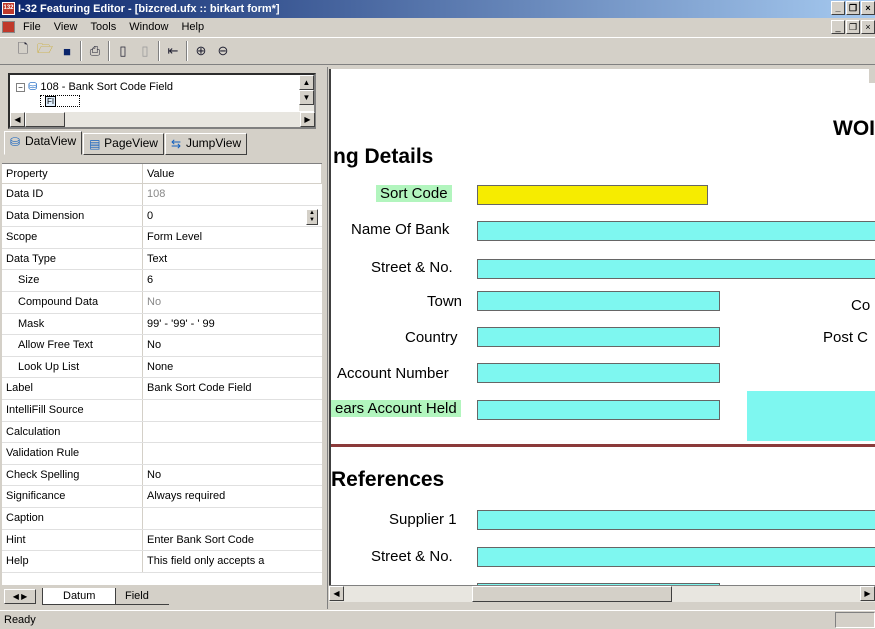 The height and width of the screenshot is (629, 875). I want to click on property-value: Enter Bank Sort Code, so click(232, 540).